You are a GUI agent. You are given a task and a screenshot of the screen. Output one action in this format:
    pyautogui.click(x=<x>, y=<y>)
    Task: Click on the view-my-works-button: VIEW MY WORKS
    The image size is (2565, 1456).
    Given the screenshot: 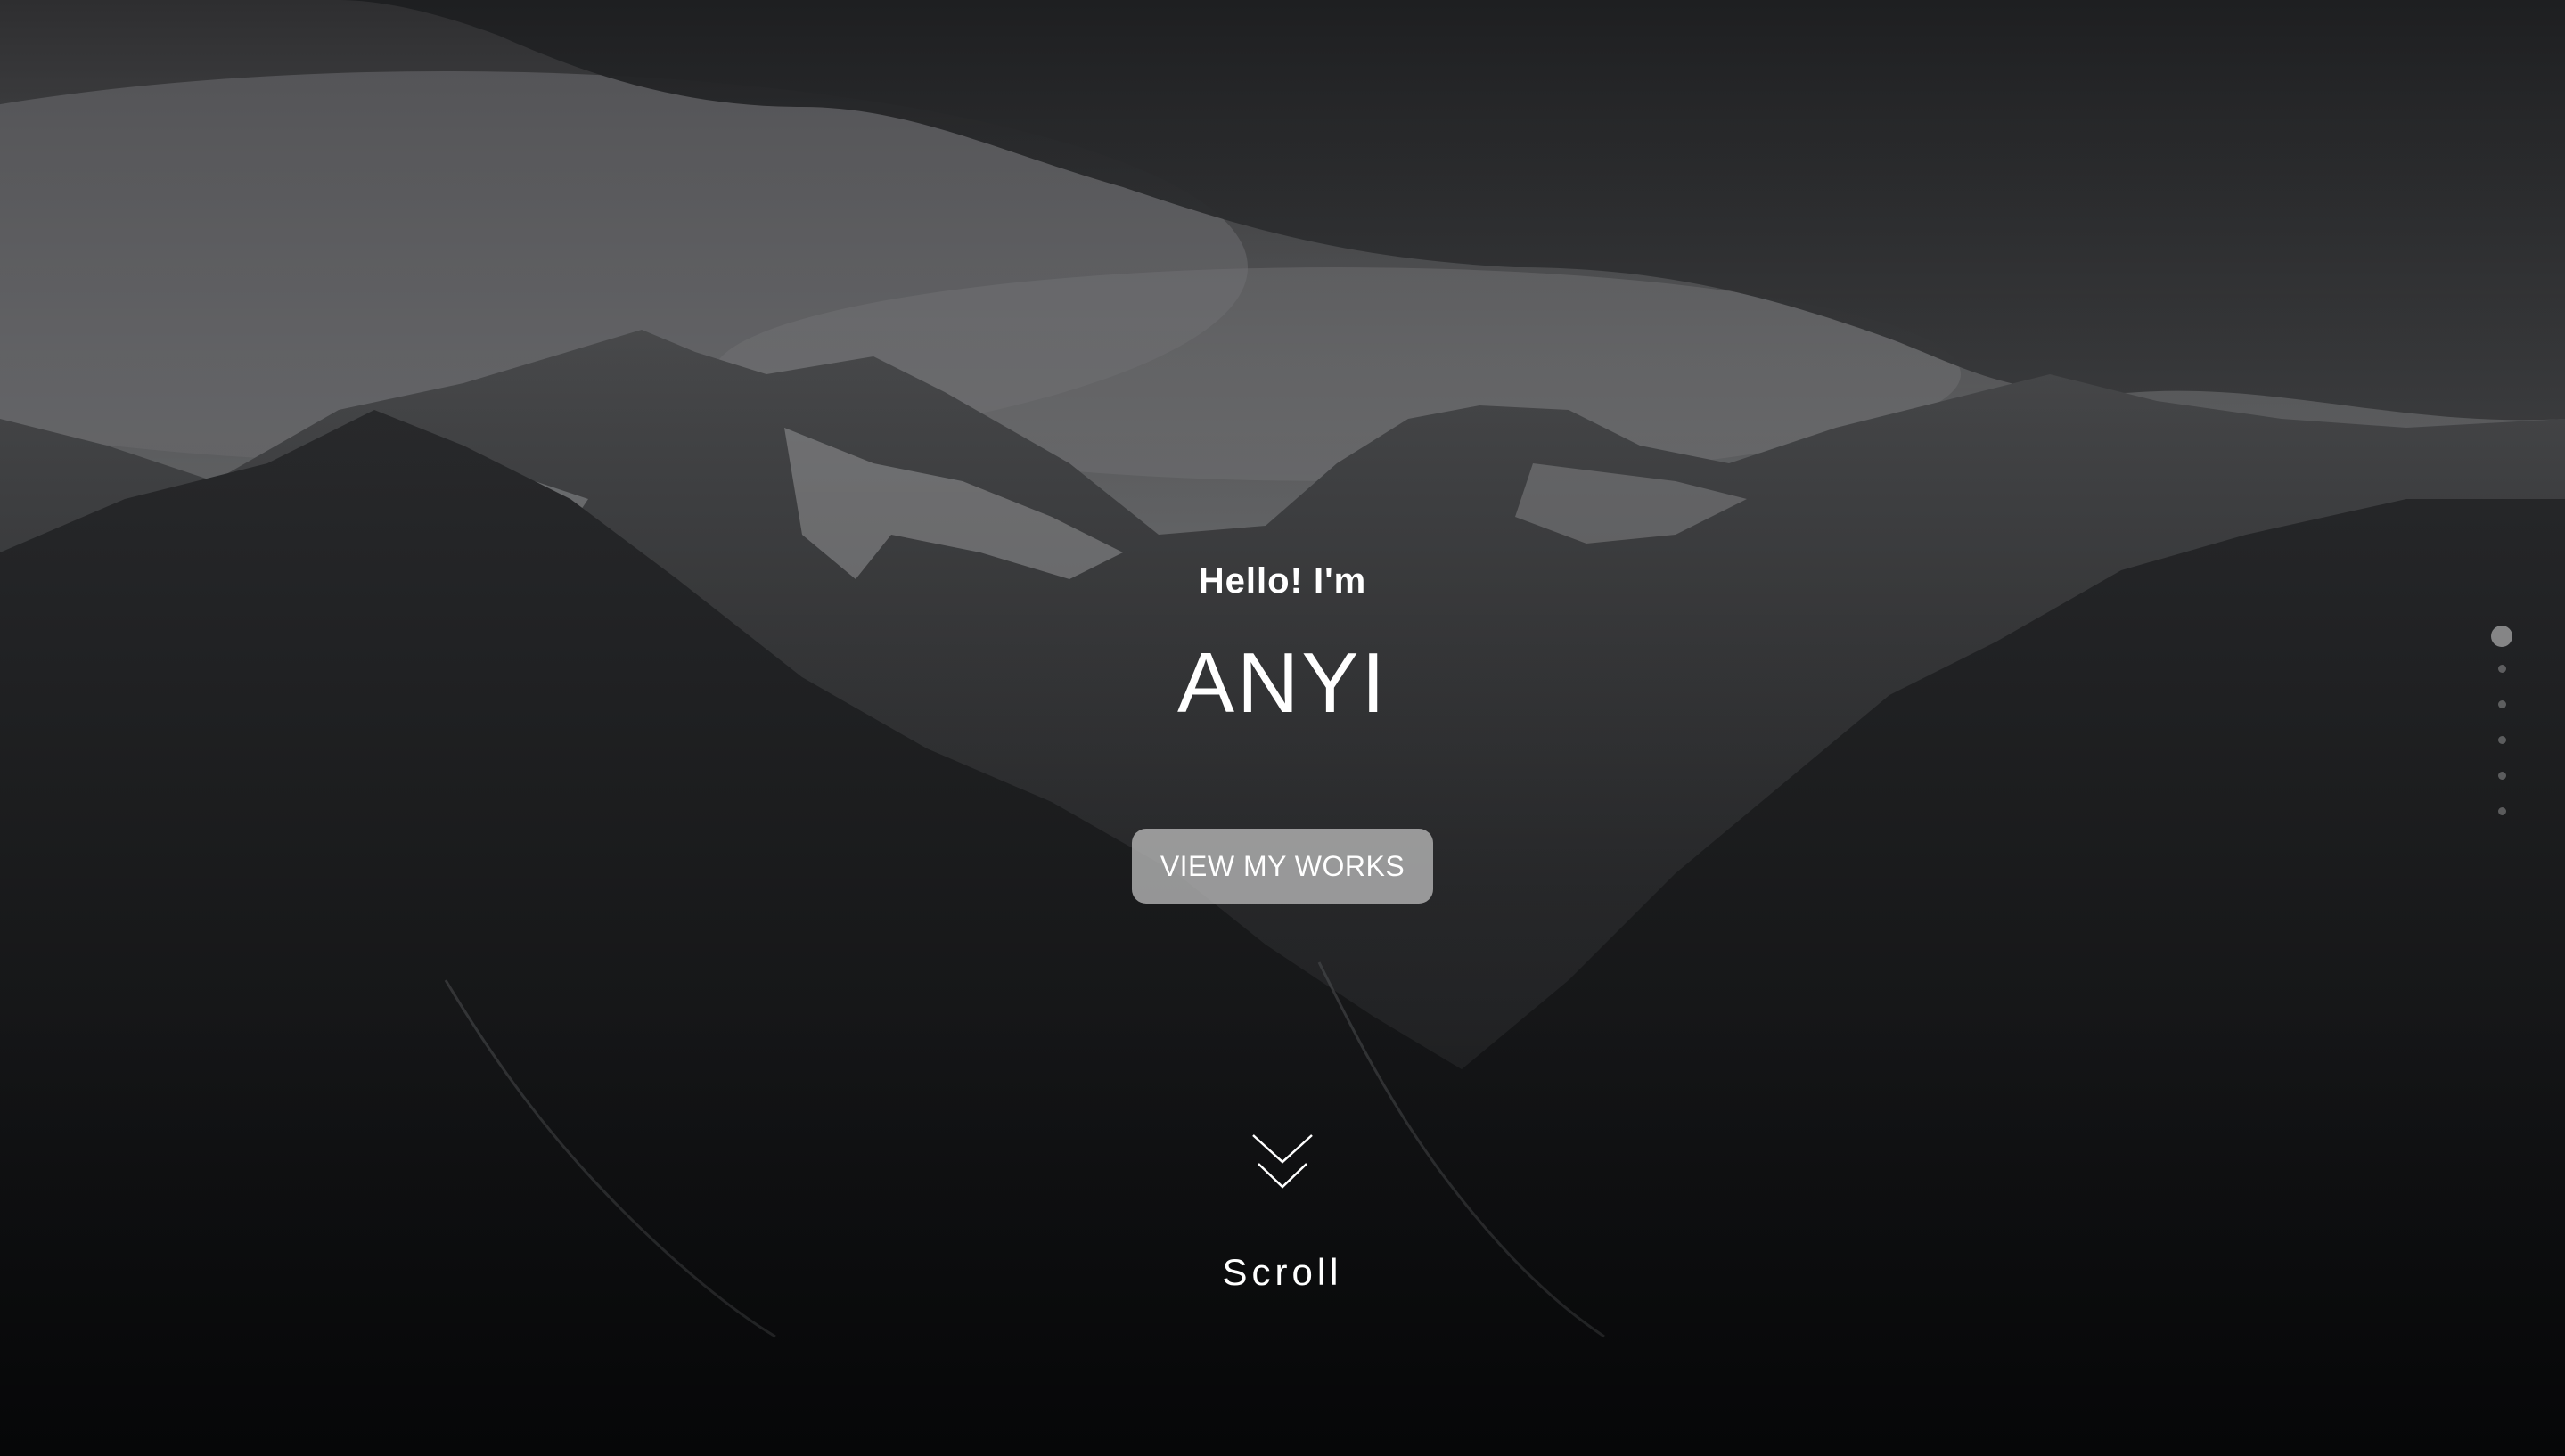 What is the action you would take?
    pyautogui.click(x=1282, y=866)
    